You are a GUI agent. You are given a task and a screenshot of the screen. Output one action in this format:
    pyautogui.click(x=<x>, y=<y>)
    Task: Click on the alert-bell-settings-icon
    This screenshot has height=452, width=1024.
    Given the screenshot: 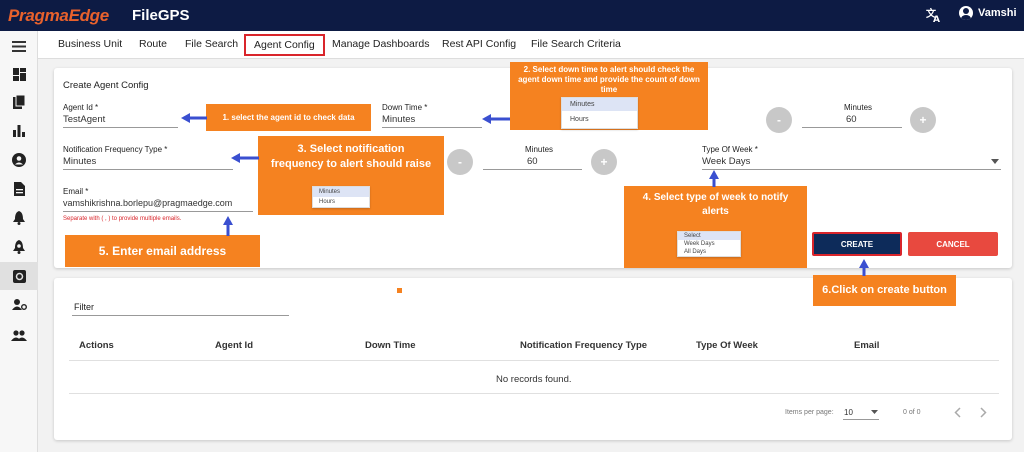 What is the action you would take?
    pyautogui.click(x=19, y=247)
    